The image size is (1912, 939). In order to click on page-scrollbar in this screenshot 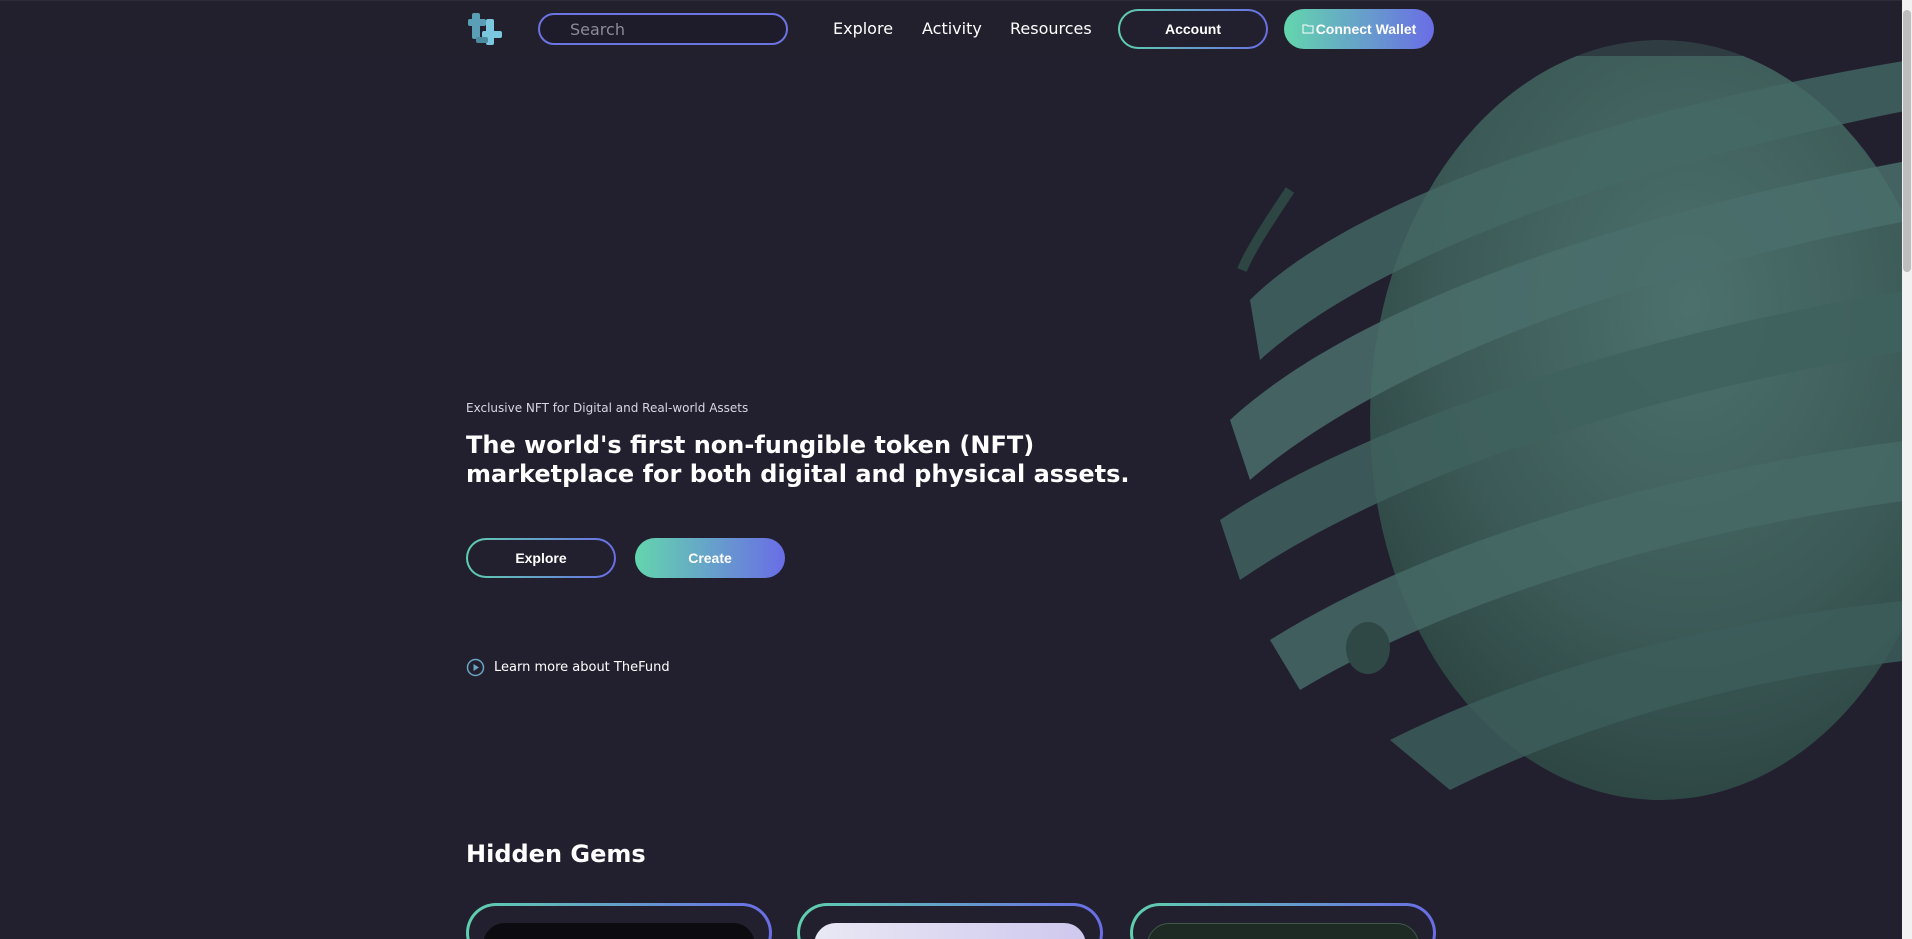, I will do `click(1907, 469)`.